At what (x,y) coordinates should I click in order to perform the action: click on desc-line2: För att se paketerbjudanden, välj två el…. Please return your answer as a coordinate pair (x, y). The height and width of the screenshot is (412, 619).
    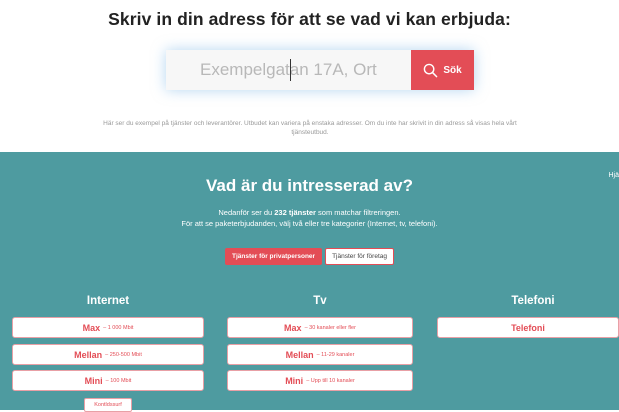
    Looking at the image, I should click on (309, 223).